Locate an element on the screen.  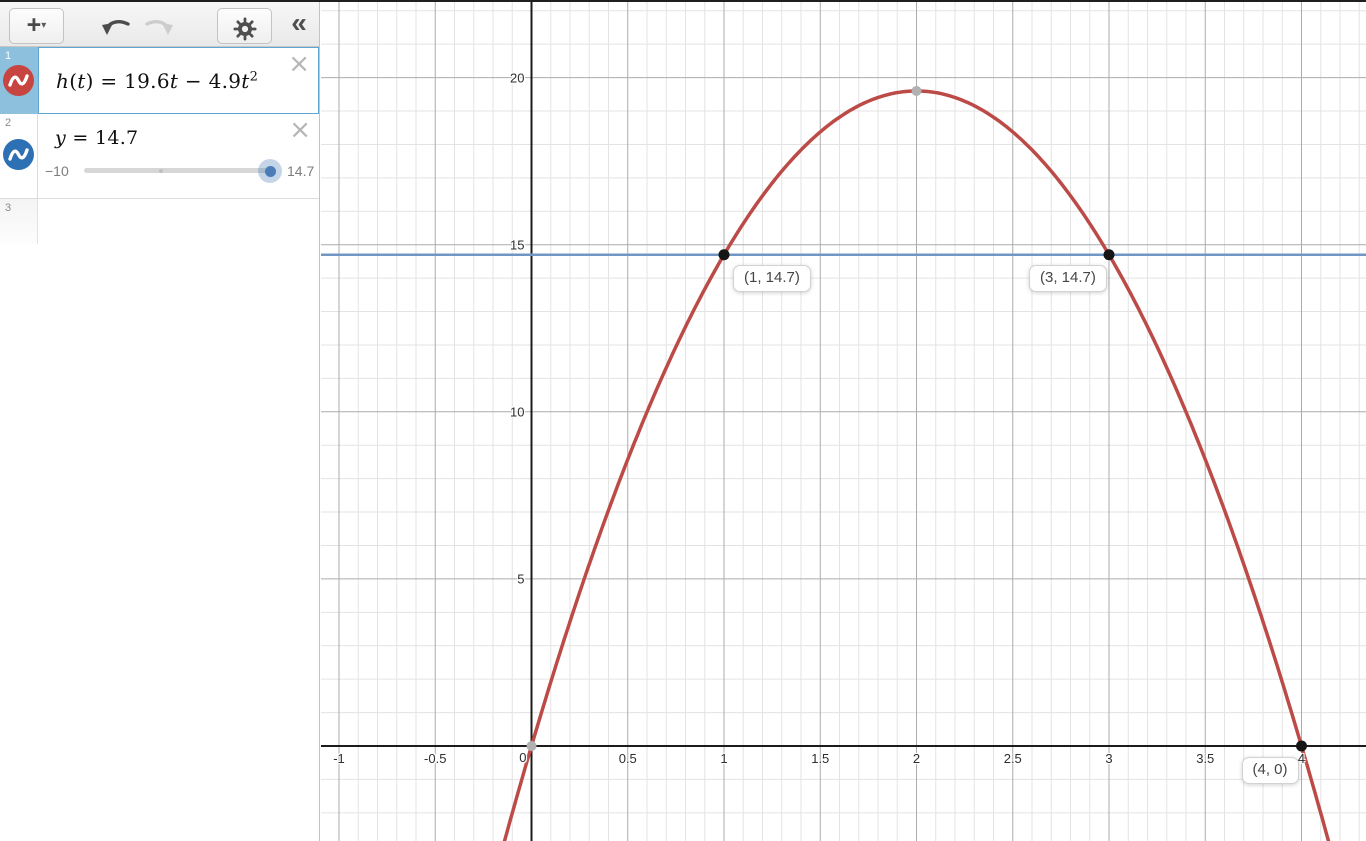
expression-row-1: 1 h(t) = 19.6t − 4.9t2 × is located at coordinates (159, 80).